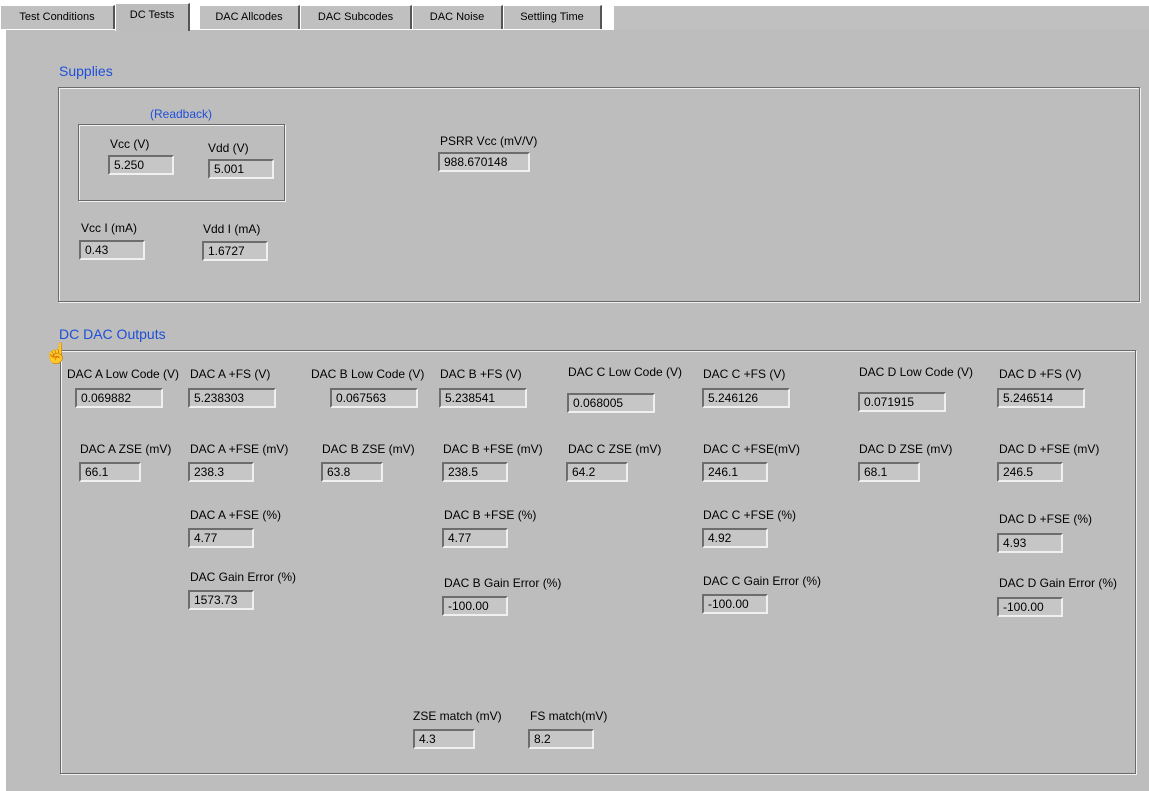 This screenshot has width=1149, height=791. What do you see at coordinates (569, 716) in the screenshot?
I see `fs-match-label: FS match(mV)` at bounding box center [569, 716].